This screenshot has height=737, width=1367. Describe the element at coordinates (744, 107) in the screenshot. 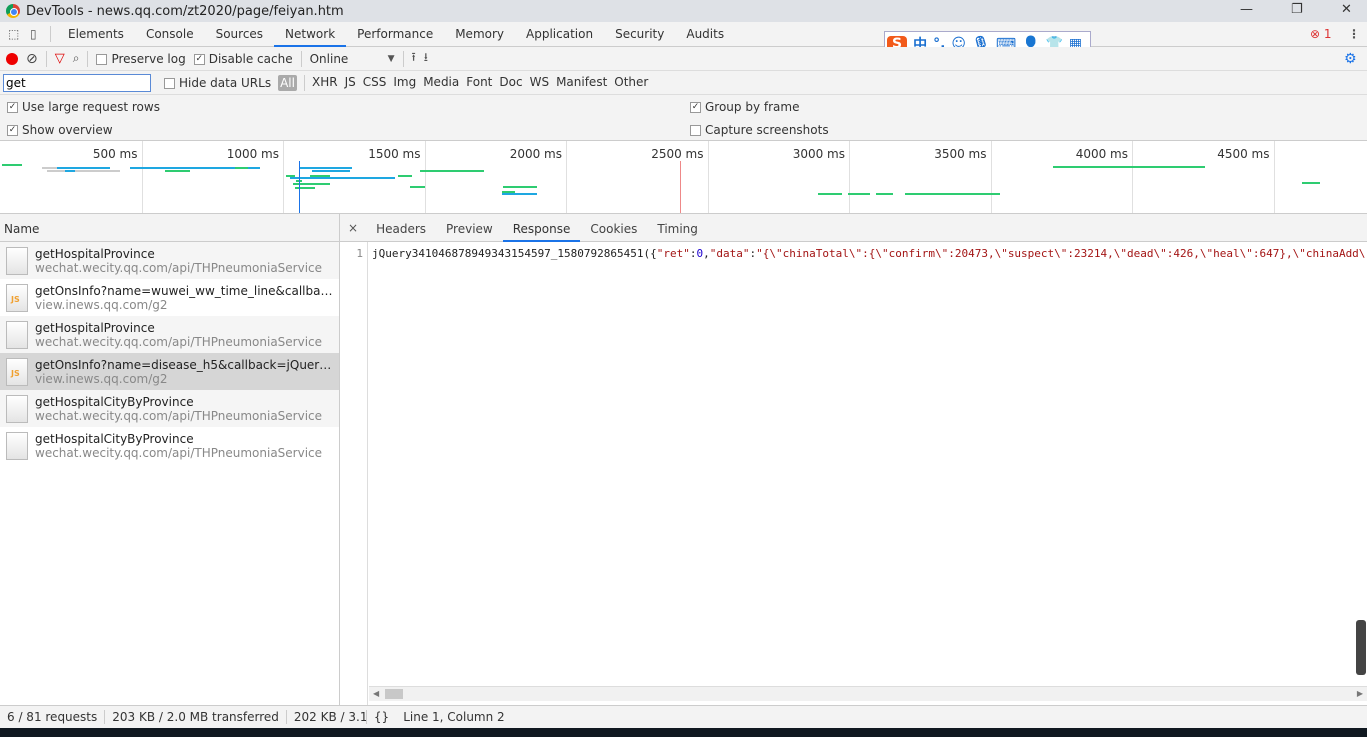

I see `group-by-frame-checkbox: ✓ Group by frame` at that location.